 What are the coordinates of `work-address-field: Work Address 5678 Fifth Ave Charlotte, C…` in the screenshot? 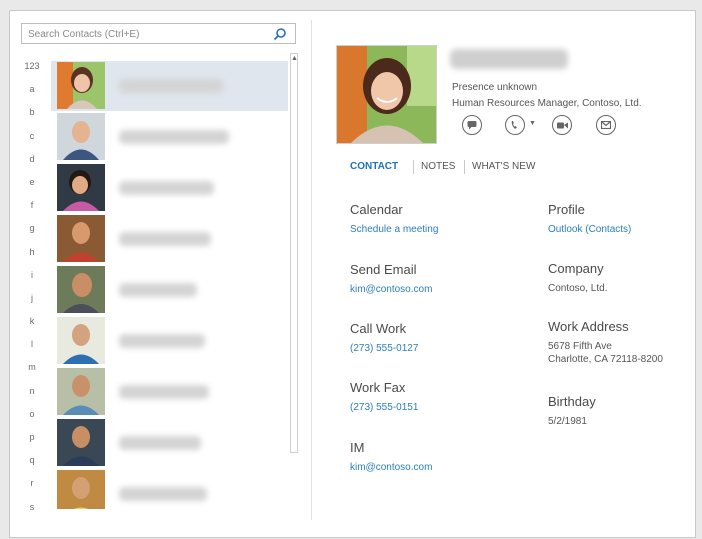 It's located at (605, 342).